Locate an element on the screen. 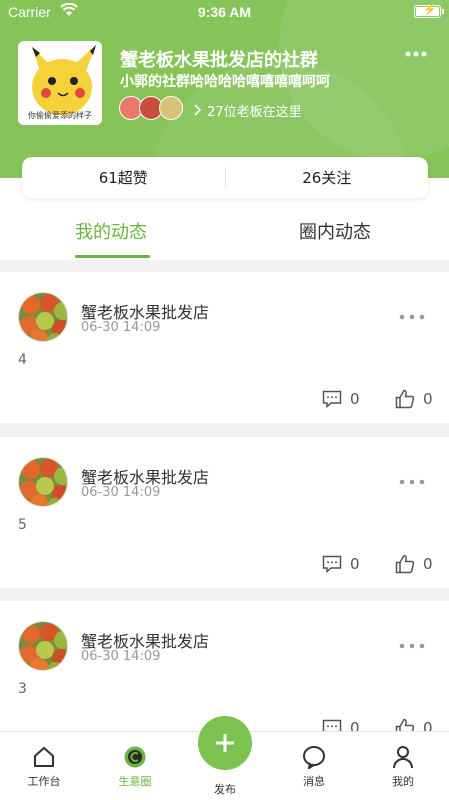 The height and width of the screenshot is (800, 449). clock: 9:36 AM is located at coordinates (224, 12).